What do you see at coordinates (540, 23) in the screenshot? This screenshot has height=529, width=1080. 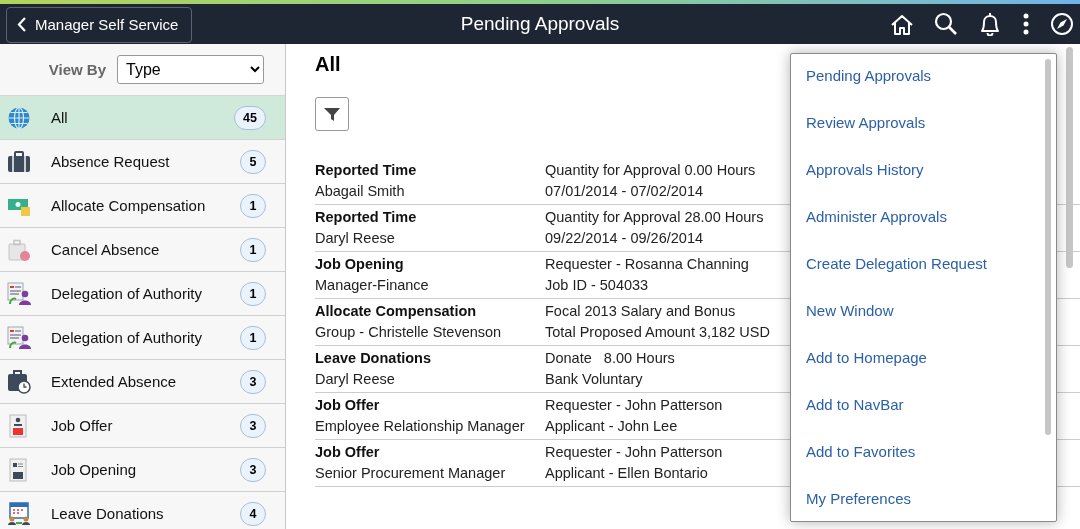 I see `page-title: Pending Approvals` at bounding box center [540, 23].